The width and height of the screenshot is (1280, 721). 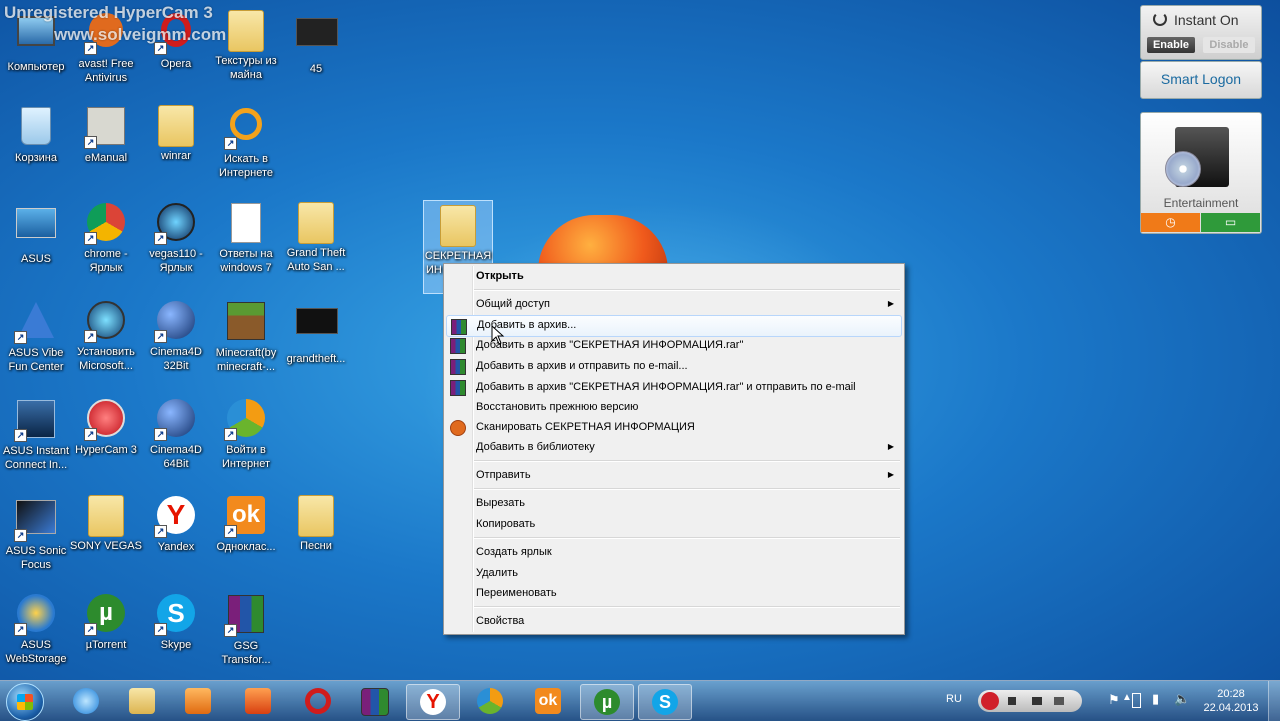 I want to click on show-hidden-icons-icon: ▲, so click(x=1127, y=697).